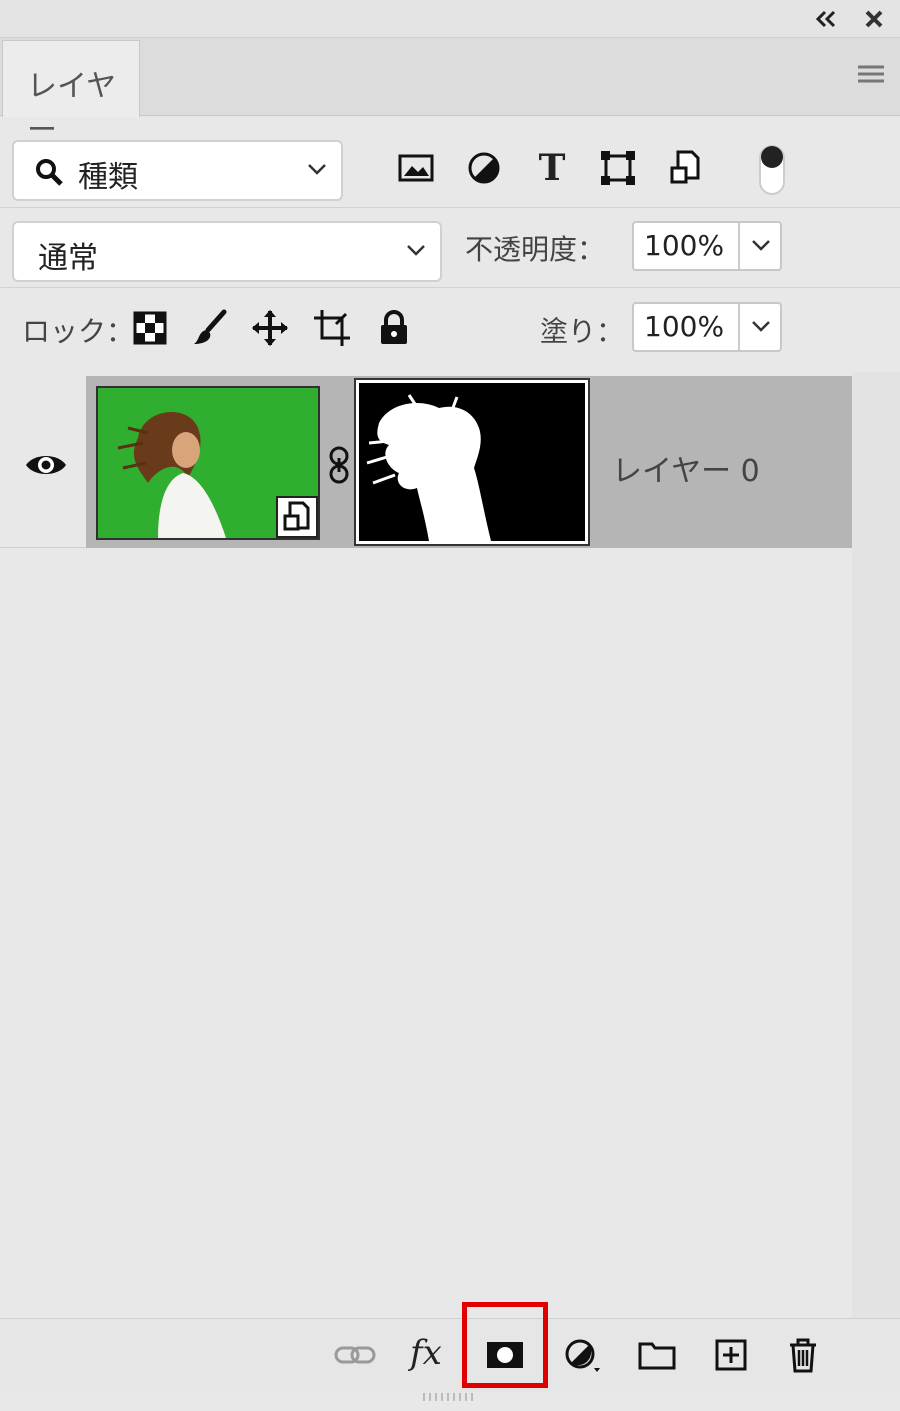 This screenshot has height=1411, width=900. I want to click on resize-grip-icon, so click(448, 1397).